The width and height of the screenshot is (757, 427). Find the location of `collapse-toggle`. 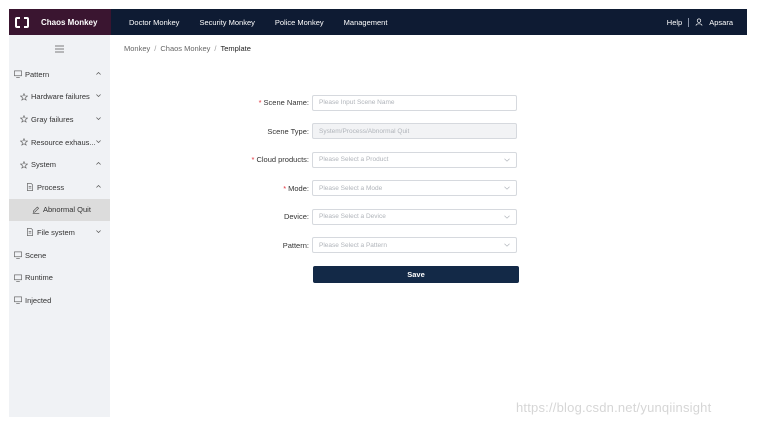

collapse-toggle is located at coordinates (59, 49).